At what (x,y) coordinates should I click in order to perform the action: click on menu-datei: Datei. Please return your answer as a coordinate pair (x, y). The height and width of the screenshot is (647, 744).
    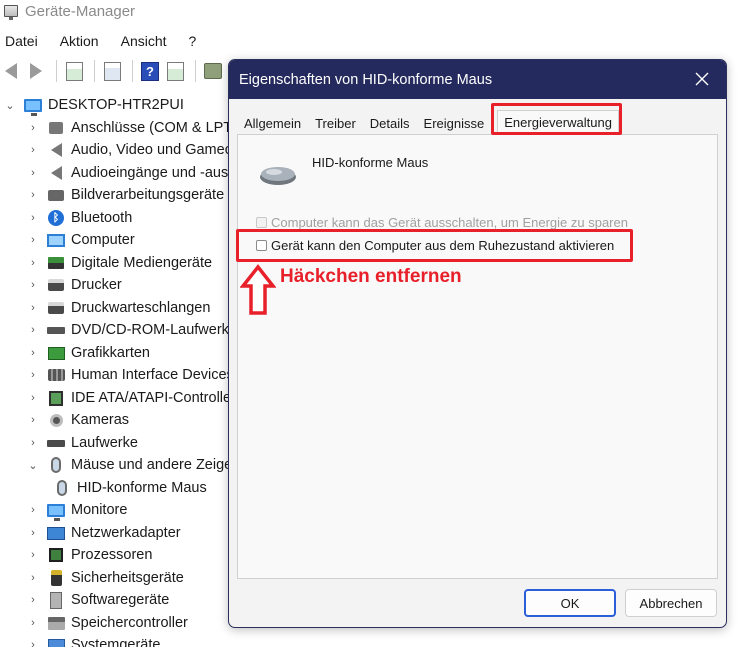
    Looking at the image, I should click on (21, 41).